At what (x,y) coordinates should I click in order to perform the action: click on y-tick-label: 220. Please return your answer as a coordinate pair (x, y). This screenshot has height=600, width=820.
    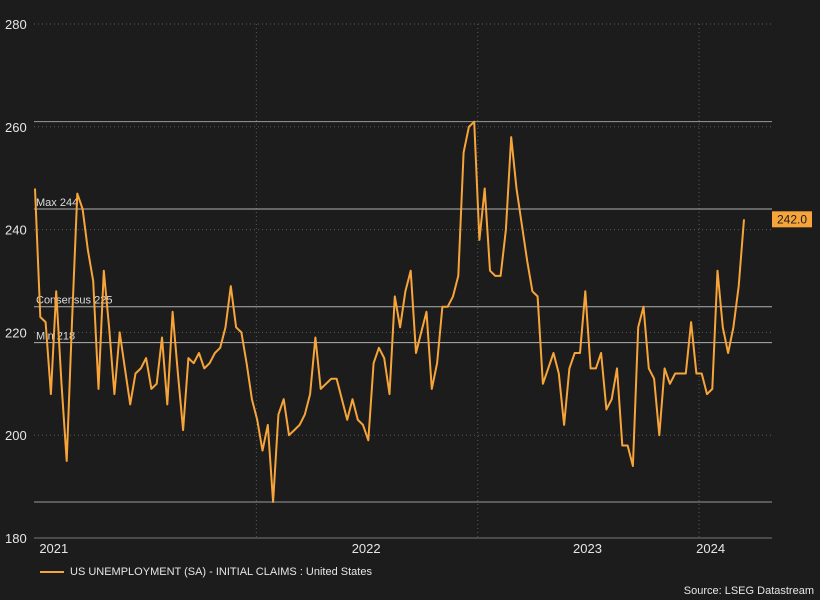
    Looking at the image, I should click on (16, 332).